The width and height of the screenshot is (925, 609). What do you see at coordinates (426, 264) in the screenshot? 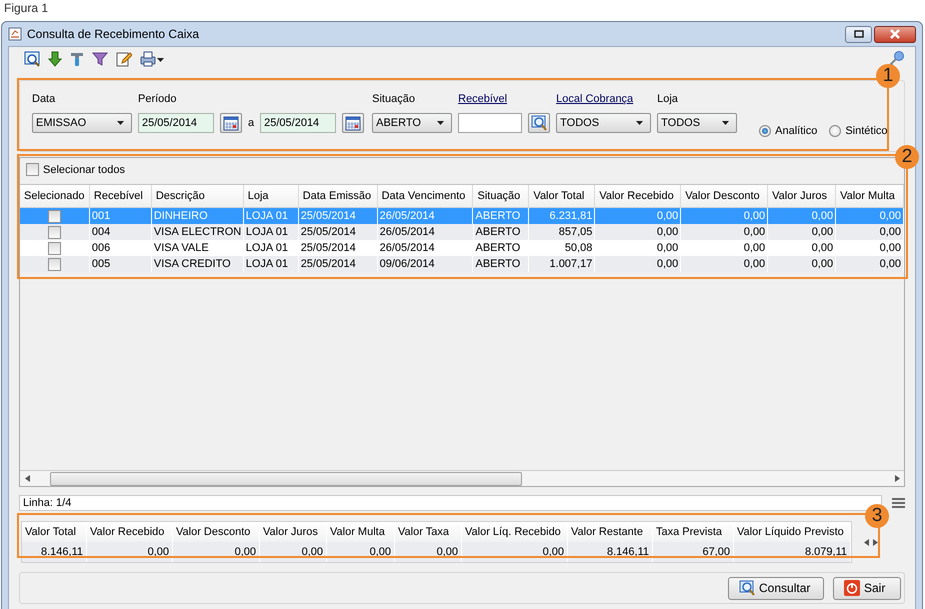
I see `table-cell: 09/06/2014` at bounding box center [426, 264].